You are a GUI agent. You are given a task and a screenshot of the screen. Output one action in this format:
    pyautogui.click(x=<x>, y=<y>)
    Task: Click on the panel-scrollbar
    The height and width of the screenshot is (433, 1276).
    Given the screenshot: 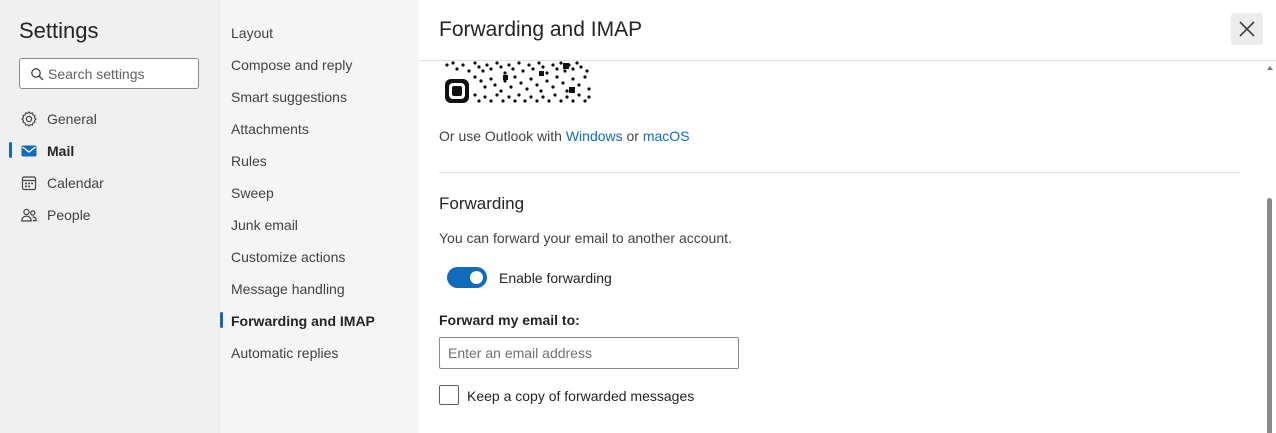 What is the action you would take?
    pyautogui.click(x=1270, y=247)
    